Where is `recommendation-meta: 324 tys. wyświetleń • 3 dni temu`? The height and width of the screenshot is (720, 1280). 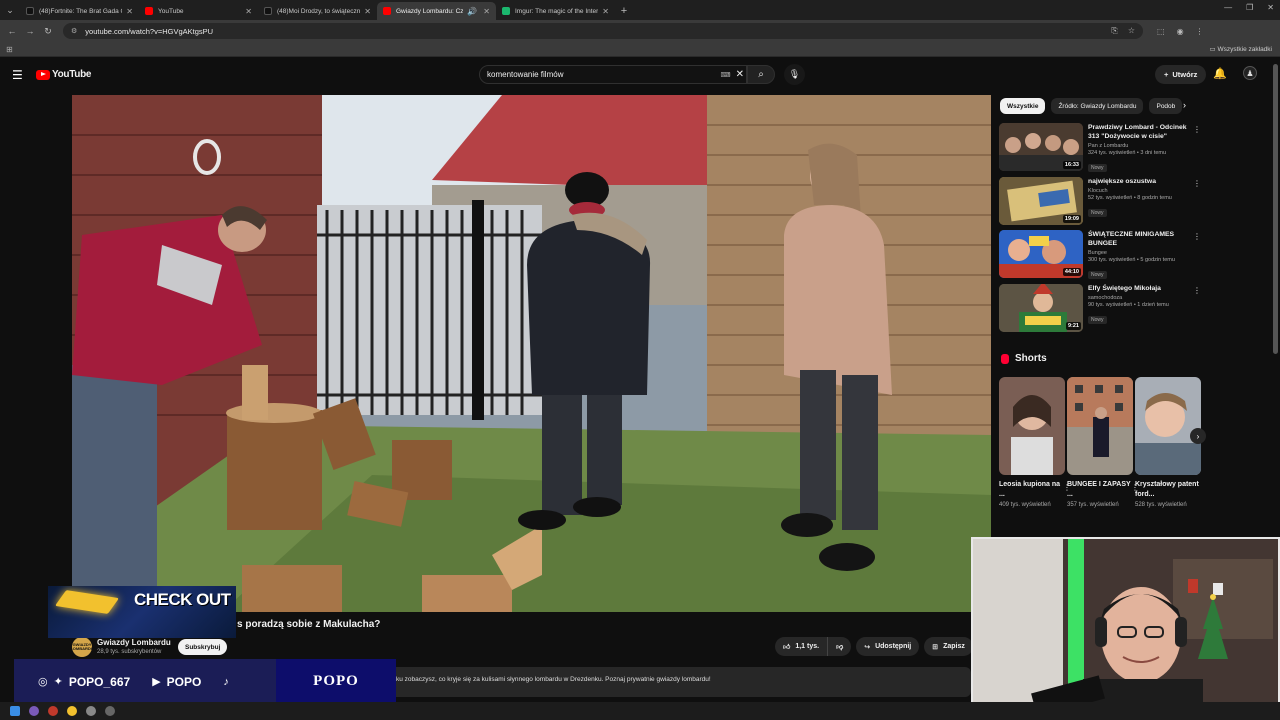 recommendation-meta: 324 tys. wyświetleń • 3 dni temu is located at coordinates (1127, 153).